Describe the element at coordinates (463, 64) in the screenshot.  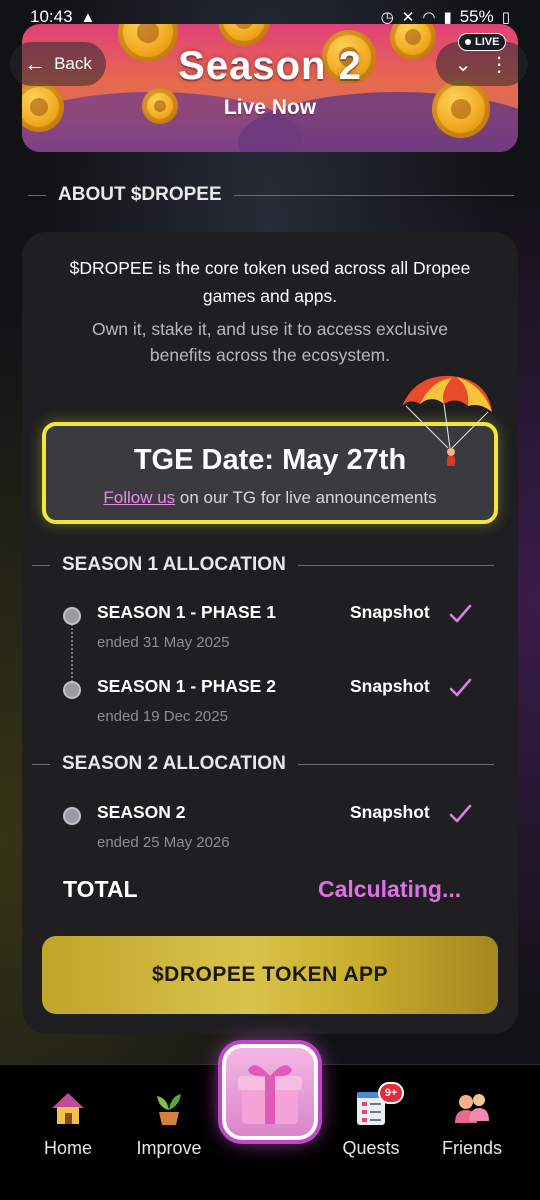
I see `chevron-down-icon: ⌄` at that location.